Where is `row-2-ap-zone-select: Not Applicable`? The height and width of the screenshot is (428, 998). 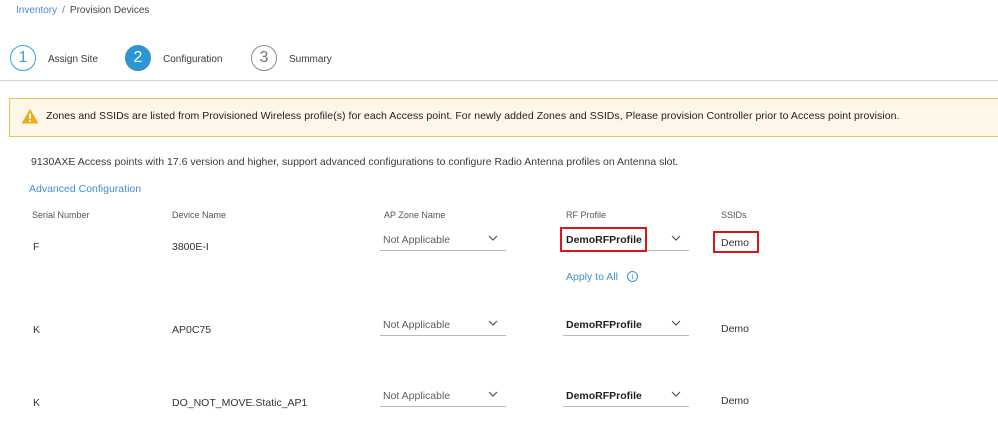
row-2-ap-zone-select: Not Applicable is located at coordinates (443, 326).